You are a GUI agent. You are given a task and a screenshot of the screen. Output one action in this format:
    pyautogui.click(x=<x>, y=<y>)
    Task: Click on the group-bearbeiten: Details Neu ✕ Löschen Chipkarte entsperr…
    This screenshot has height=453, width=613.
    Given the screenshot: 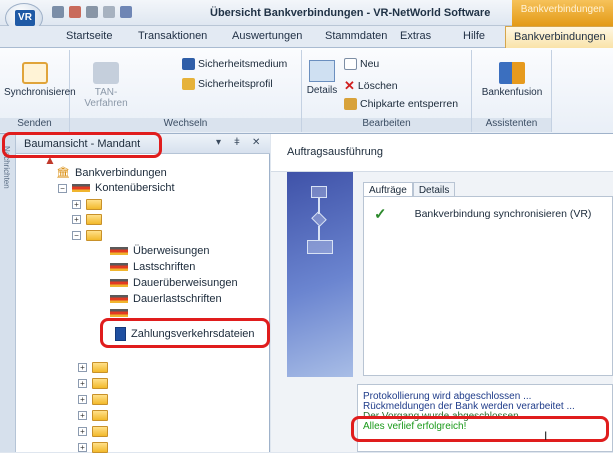 What is the action you would take?
    pyautogui.click(x=387, y=91)
    